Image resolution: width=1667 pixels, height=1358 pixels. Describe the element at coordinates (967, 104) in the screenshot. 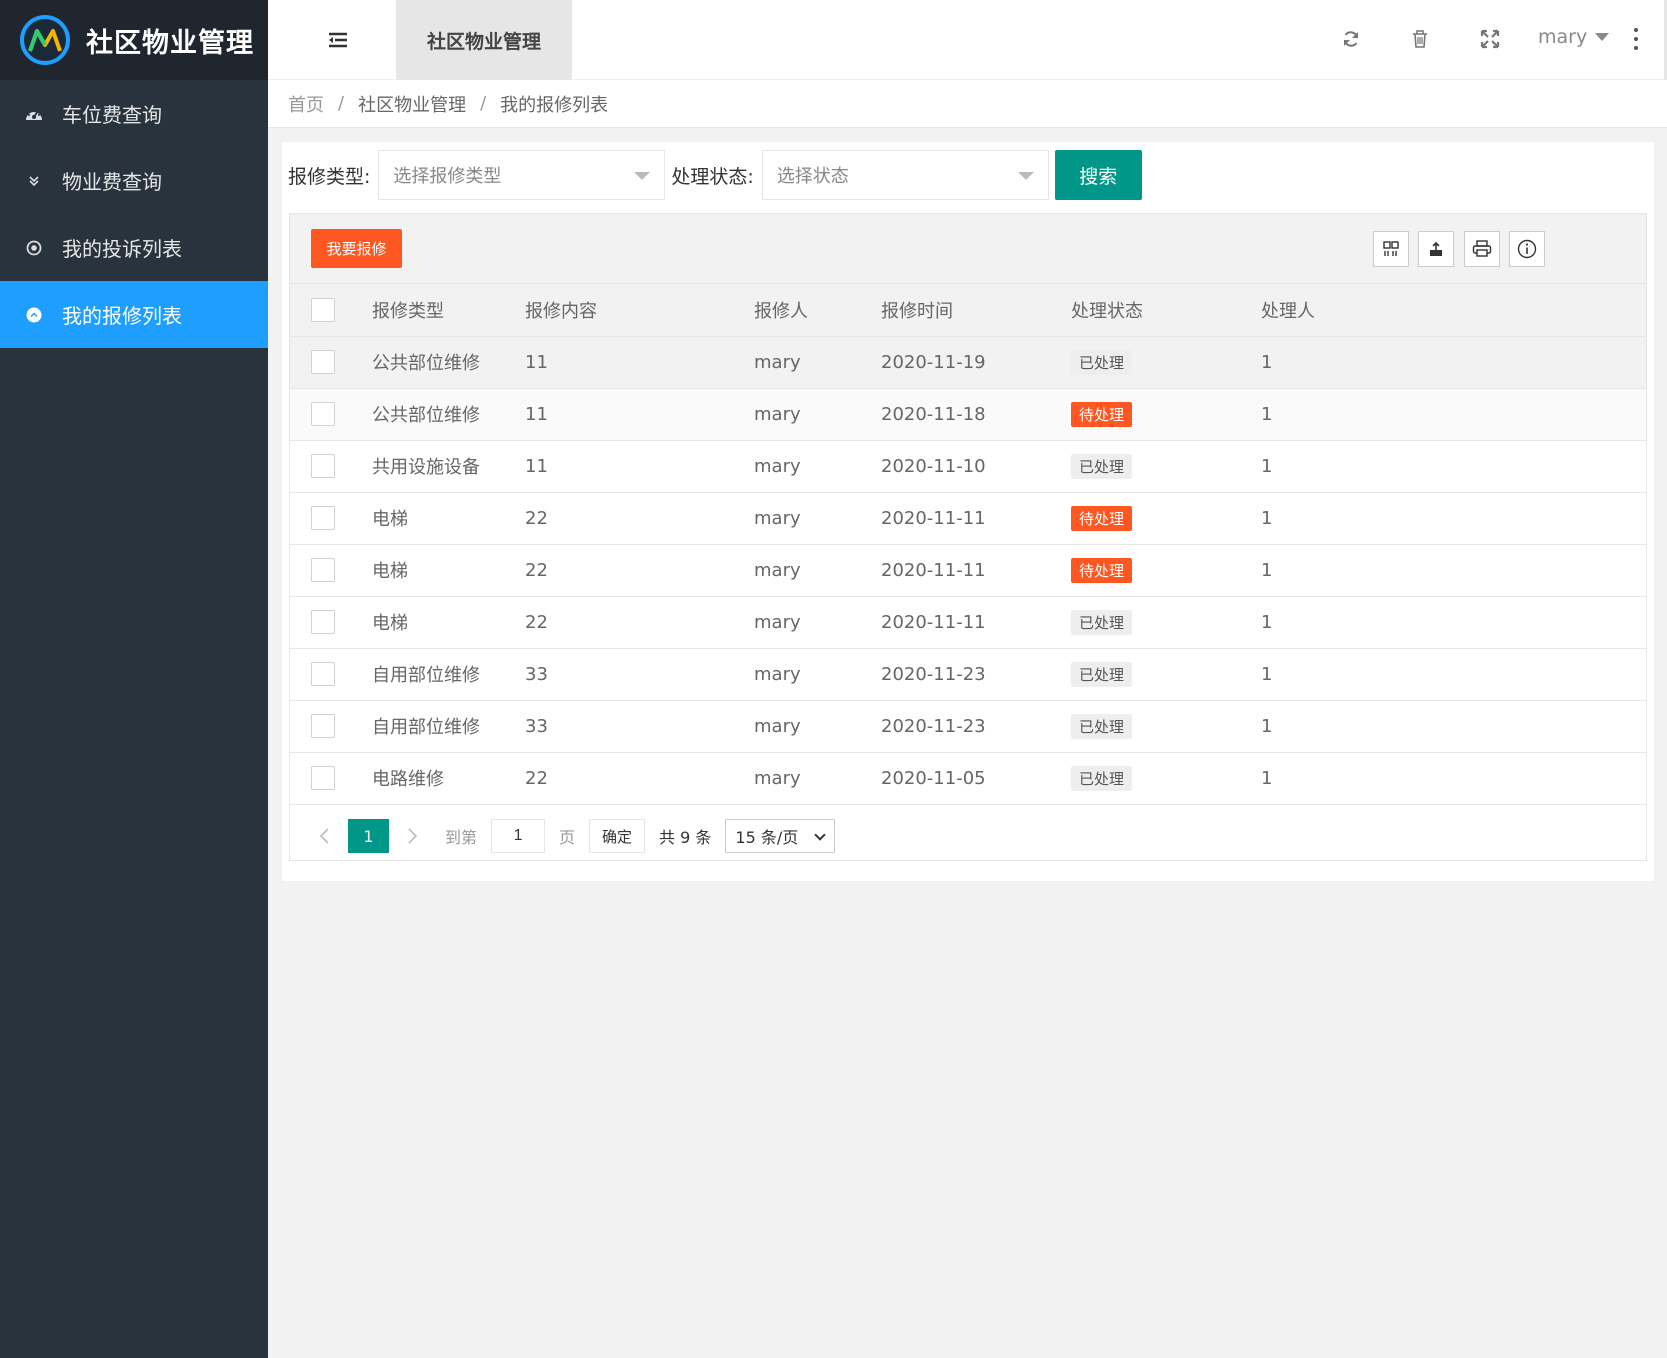

I see `breadcrumb: 首页 / 社区物业管理 / 我的报修列表` at that location.